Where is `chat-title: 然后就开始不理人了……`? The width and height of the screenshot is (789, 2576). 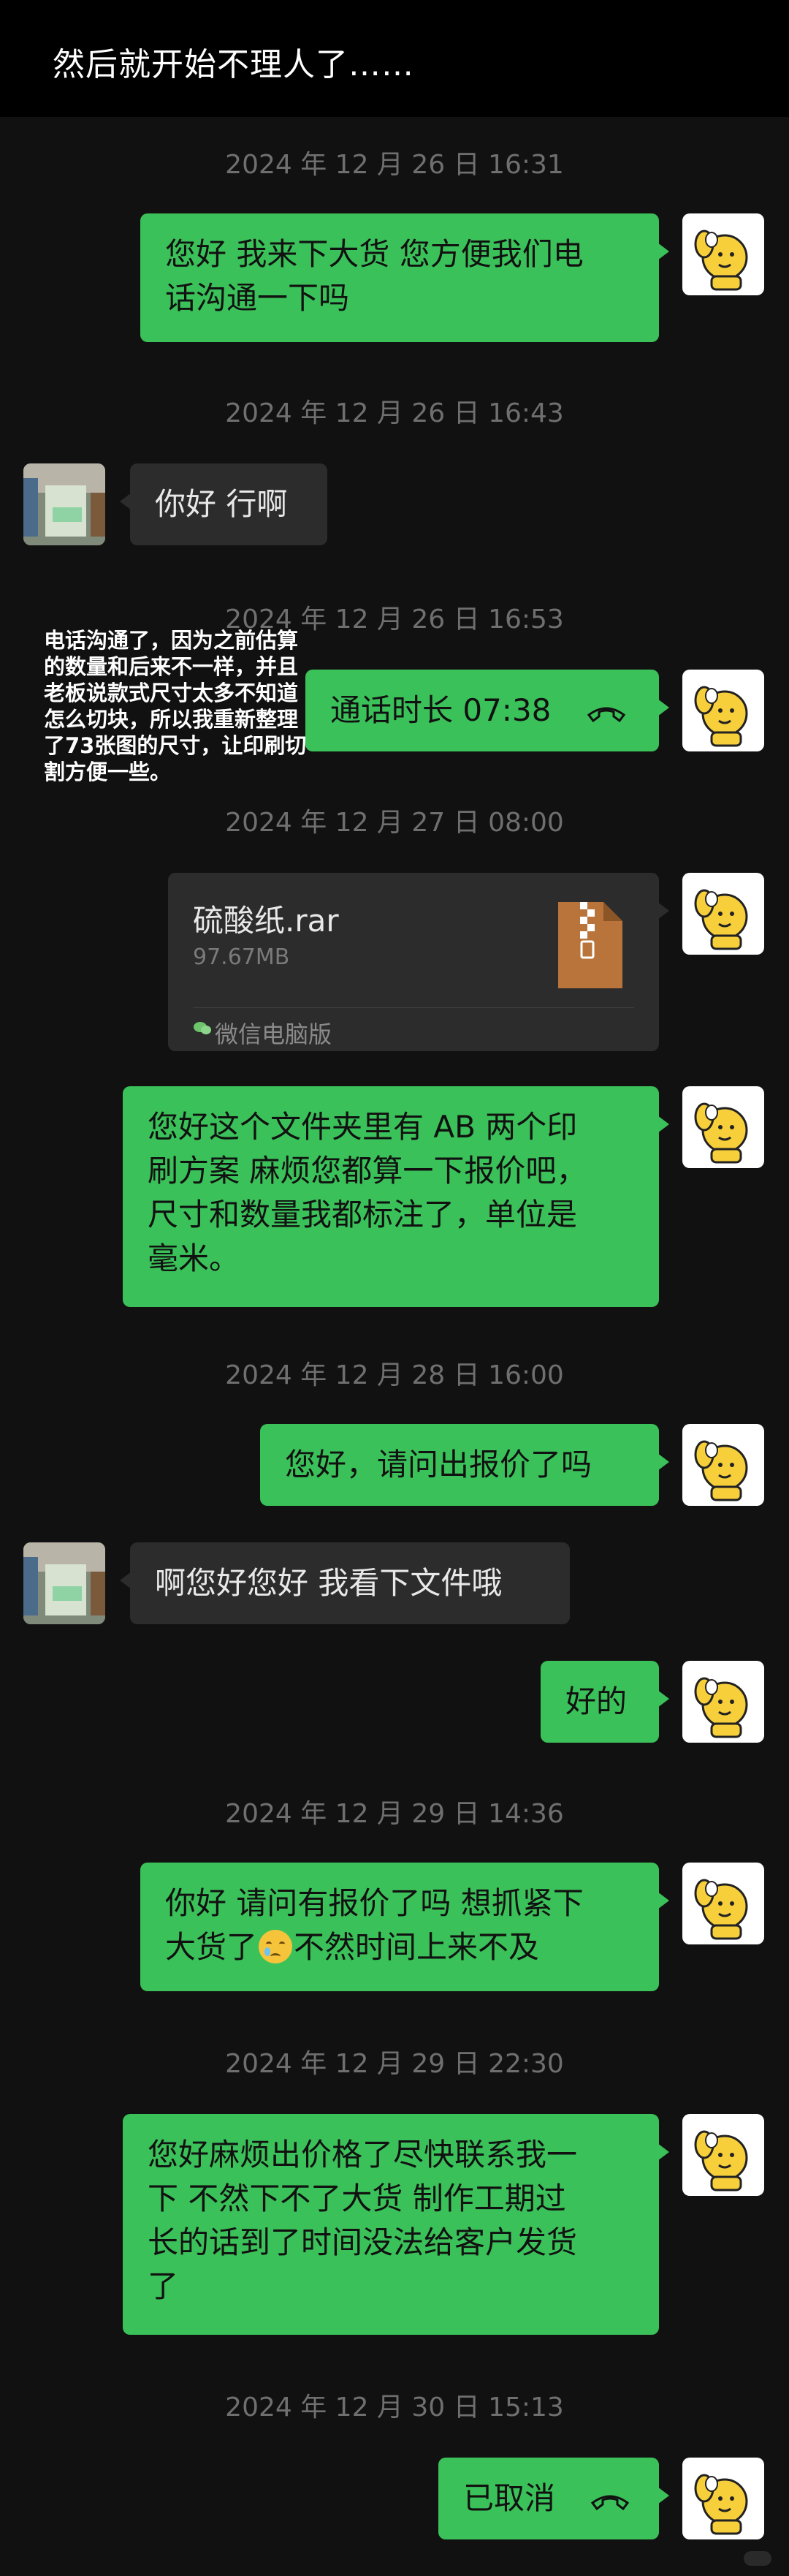 chat-title: 然后就开始不理人了…… is located at coordinates (233, 64).